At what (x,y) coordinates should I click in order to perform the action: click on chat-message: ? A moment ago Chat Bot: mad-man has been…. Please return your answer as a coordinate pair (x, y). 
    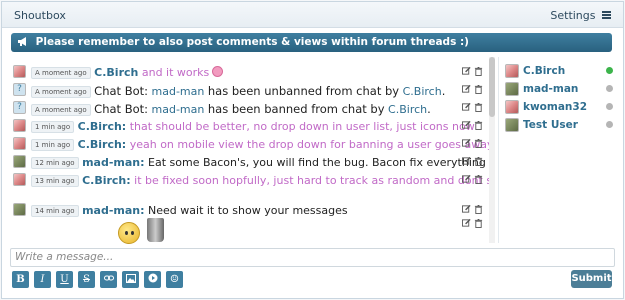
    Looking at the image, I should click on (249, 108).